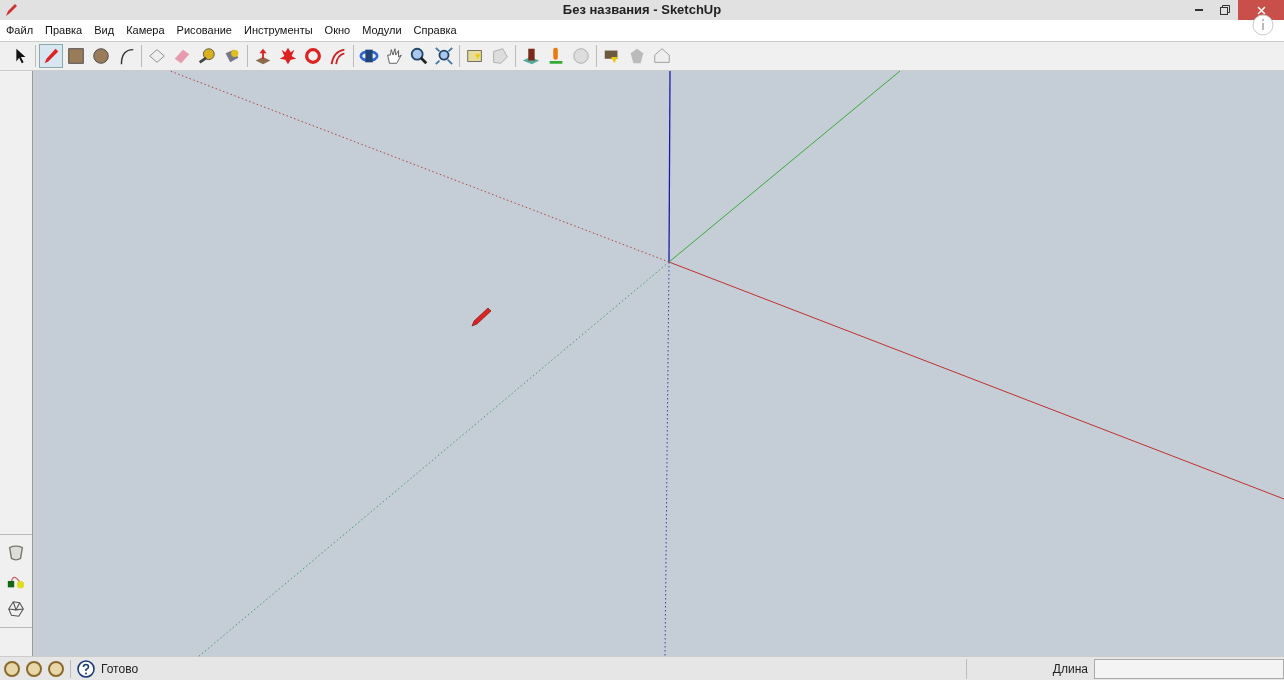 This screenshot has width=1284, height=680. Describe the element at coordinates (642, 10) in the screenshot. I see `window-title: Без названия - SketchUp` at that location.